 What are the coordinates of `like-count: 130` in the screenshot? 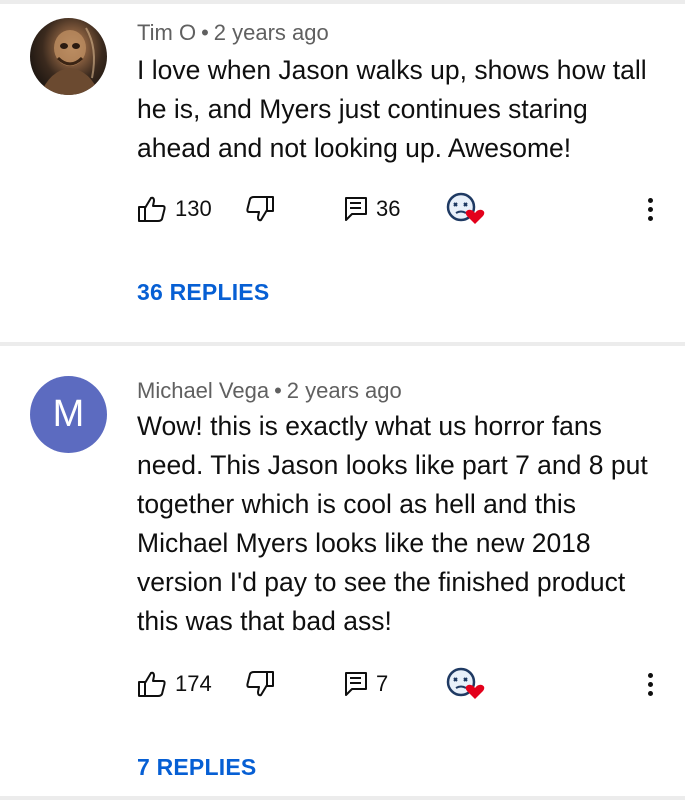 It's located at (193, 208).